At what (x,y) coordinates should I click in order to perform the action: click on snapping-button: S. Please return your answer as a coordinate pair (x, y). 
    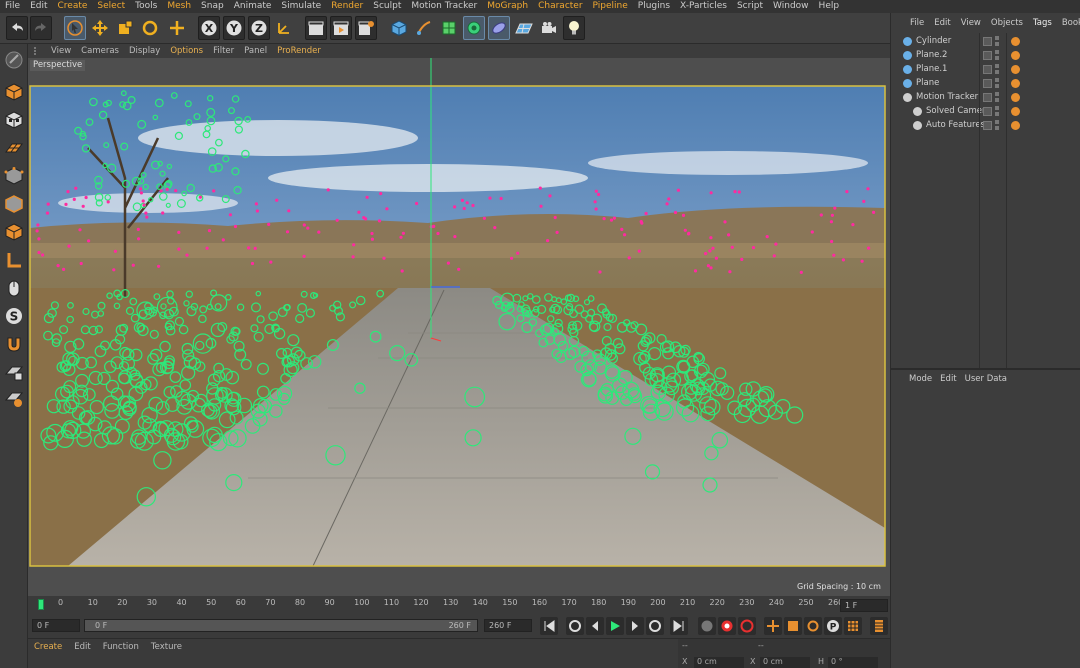
    Looking at the image, I should click on (14, 316).